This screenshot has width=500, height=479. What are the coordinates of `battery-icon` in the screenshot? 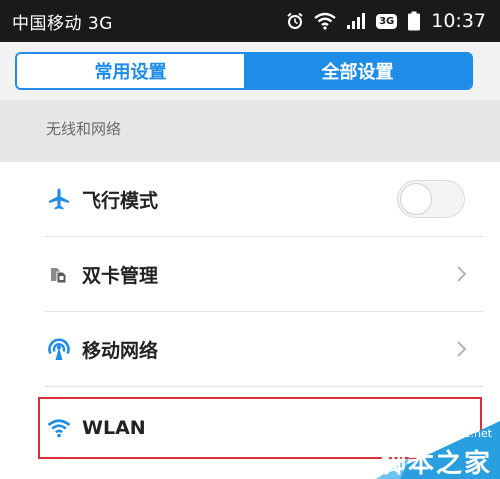 It's located at (414, 21).